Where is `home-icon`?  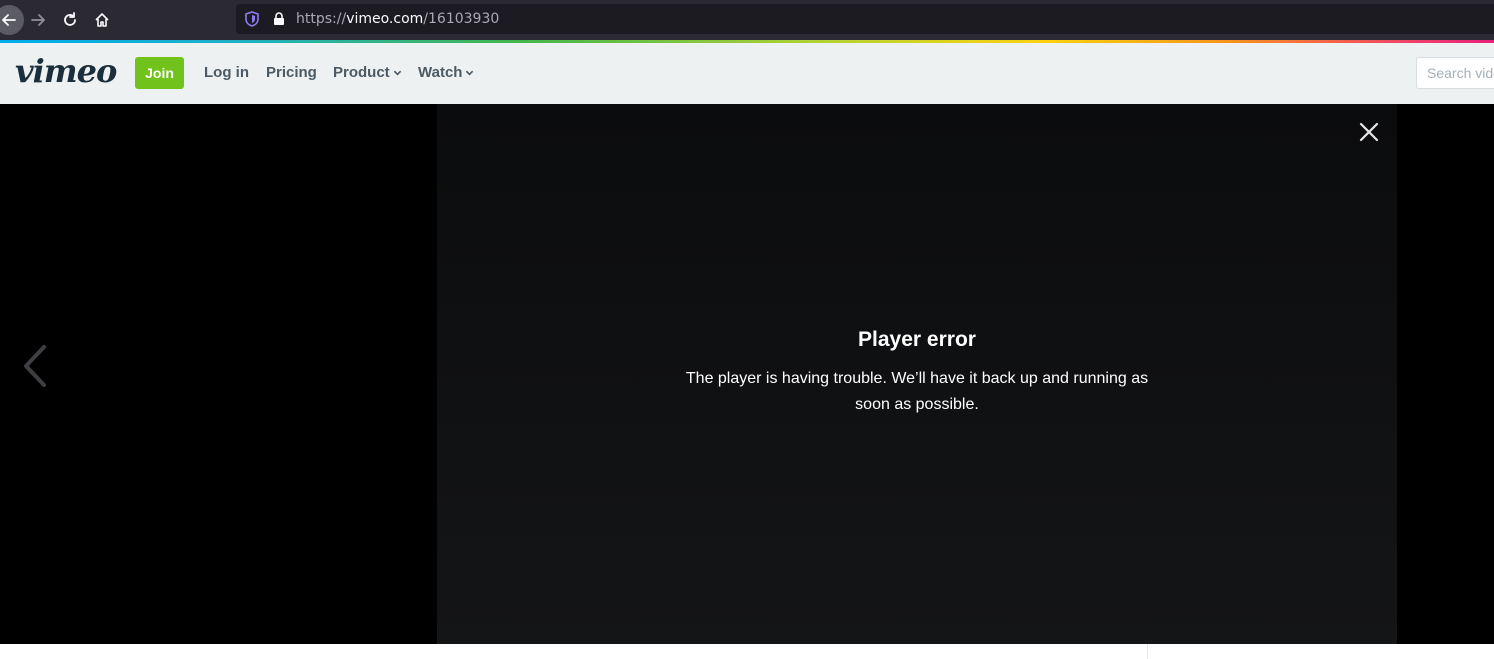
home-icon is located at coordinates (102, 20).